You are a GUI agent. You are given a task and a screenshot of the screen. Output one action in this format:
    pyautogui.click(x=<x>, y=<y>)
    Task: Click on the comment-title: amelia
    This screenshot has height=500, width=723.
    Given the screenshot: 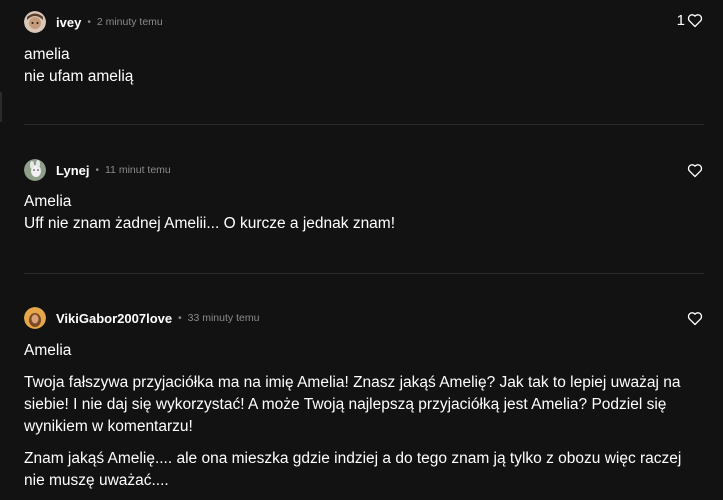 What is the action you would take?
    pyautogui.click(x=47, y=54)
    